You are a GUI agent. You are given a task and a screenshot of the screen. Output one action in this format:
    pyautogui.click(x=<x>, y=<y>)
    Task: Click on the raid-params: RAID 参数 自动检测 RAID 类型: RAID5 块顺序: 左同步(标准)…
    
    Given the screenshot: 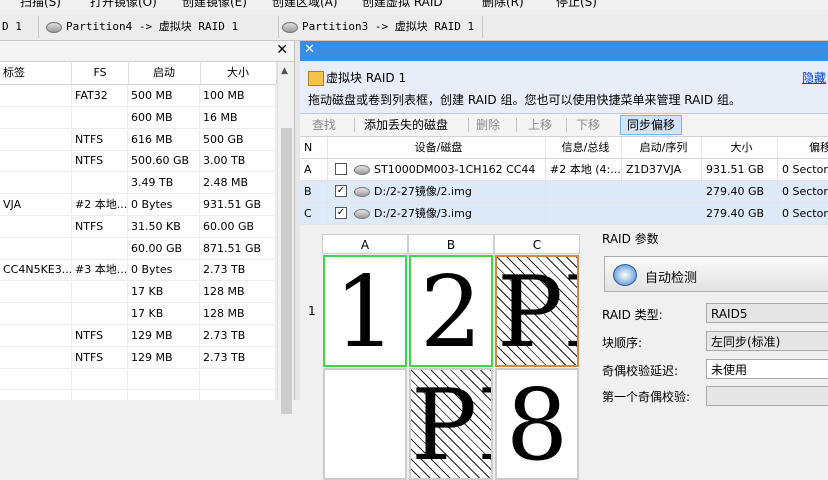 What is the action you would take?
    pyautogui.click(x=709, y=316)
    